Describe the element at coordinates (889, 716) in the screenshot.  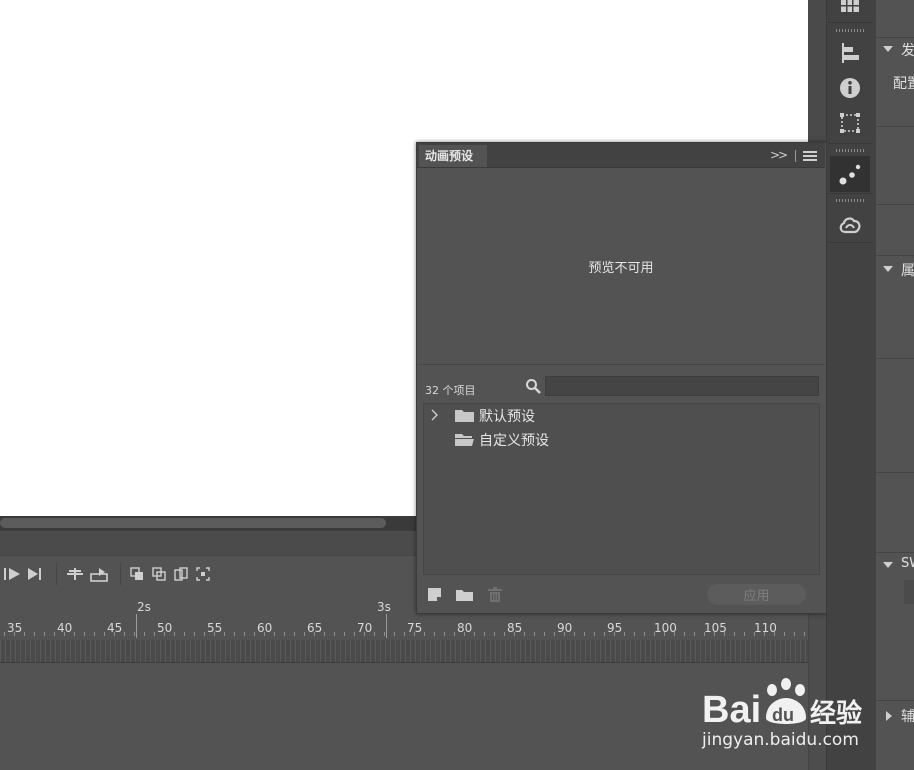
I see `collapsed-caret-icon` at that location.